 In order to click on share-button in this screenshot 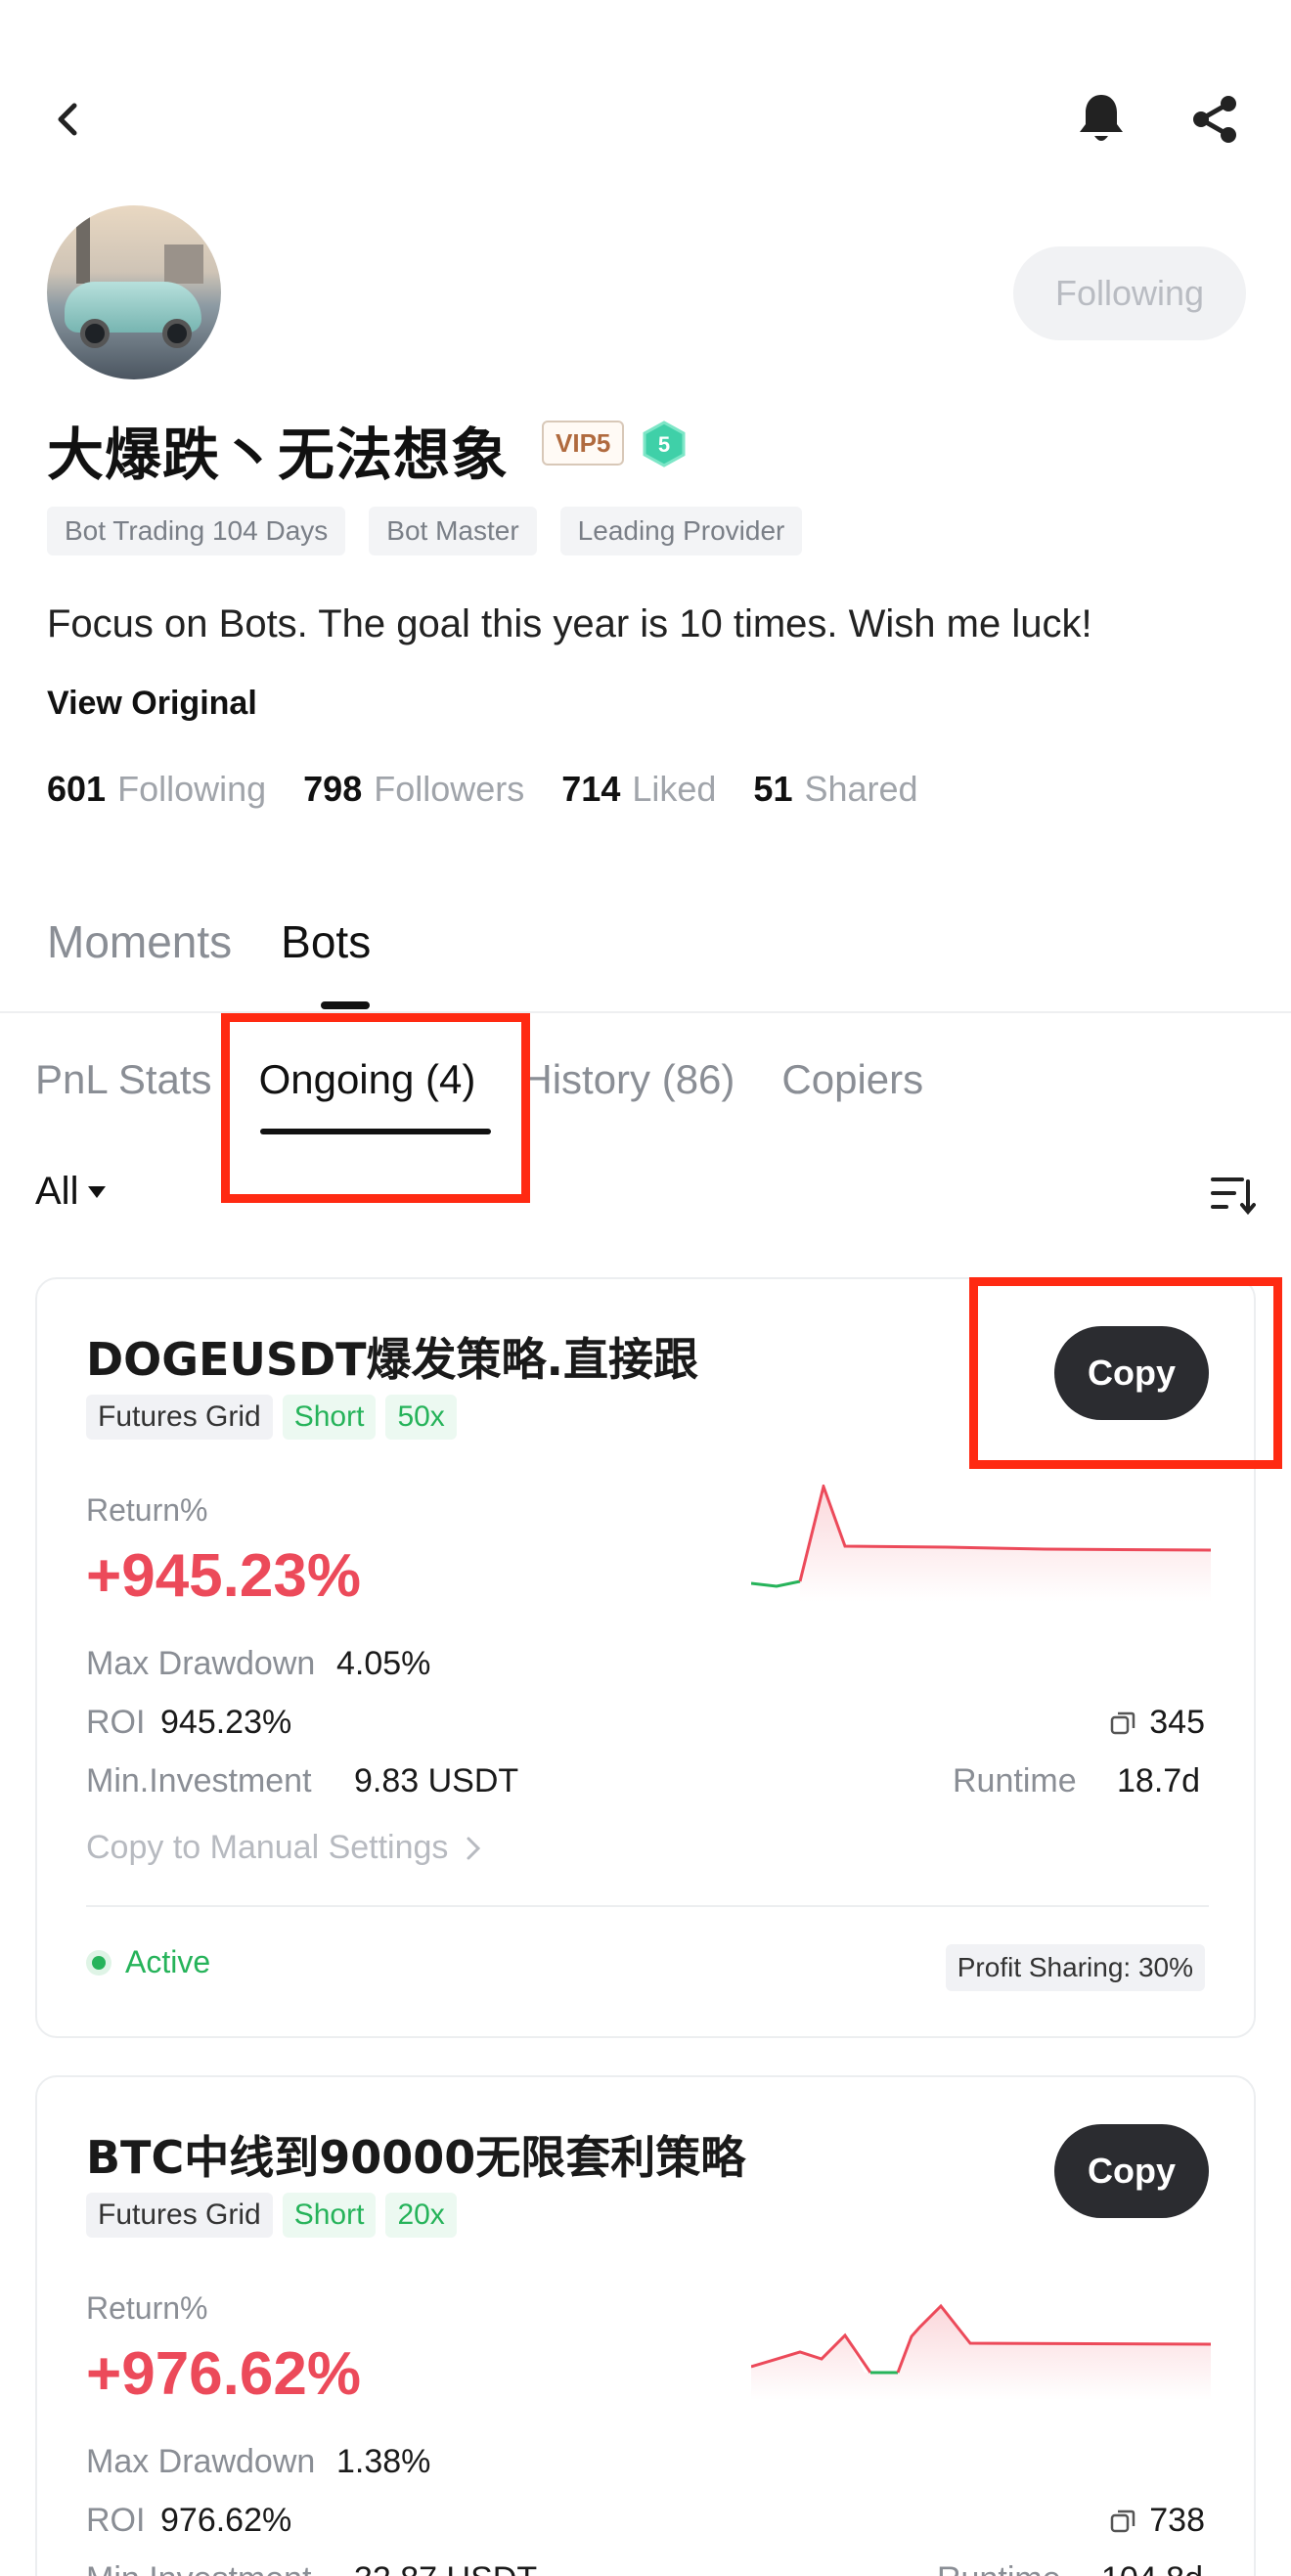, I will do `click(1214, 119)`.